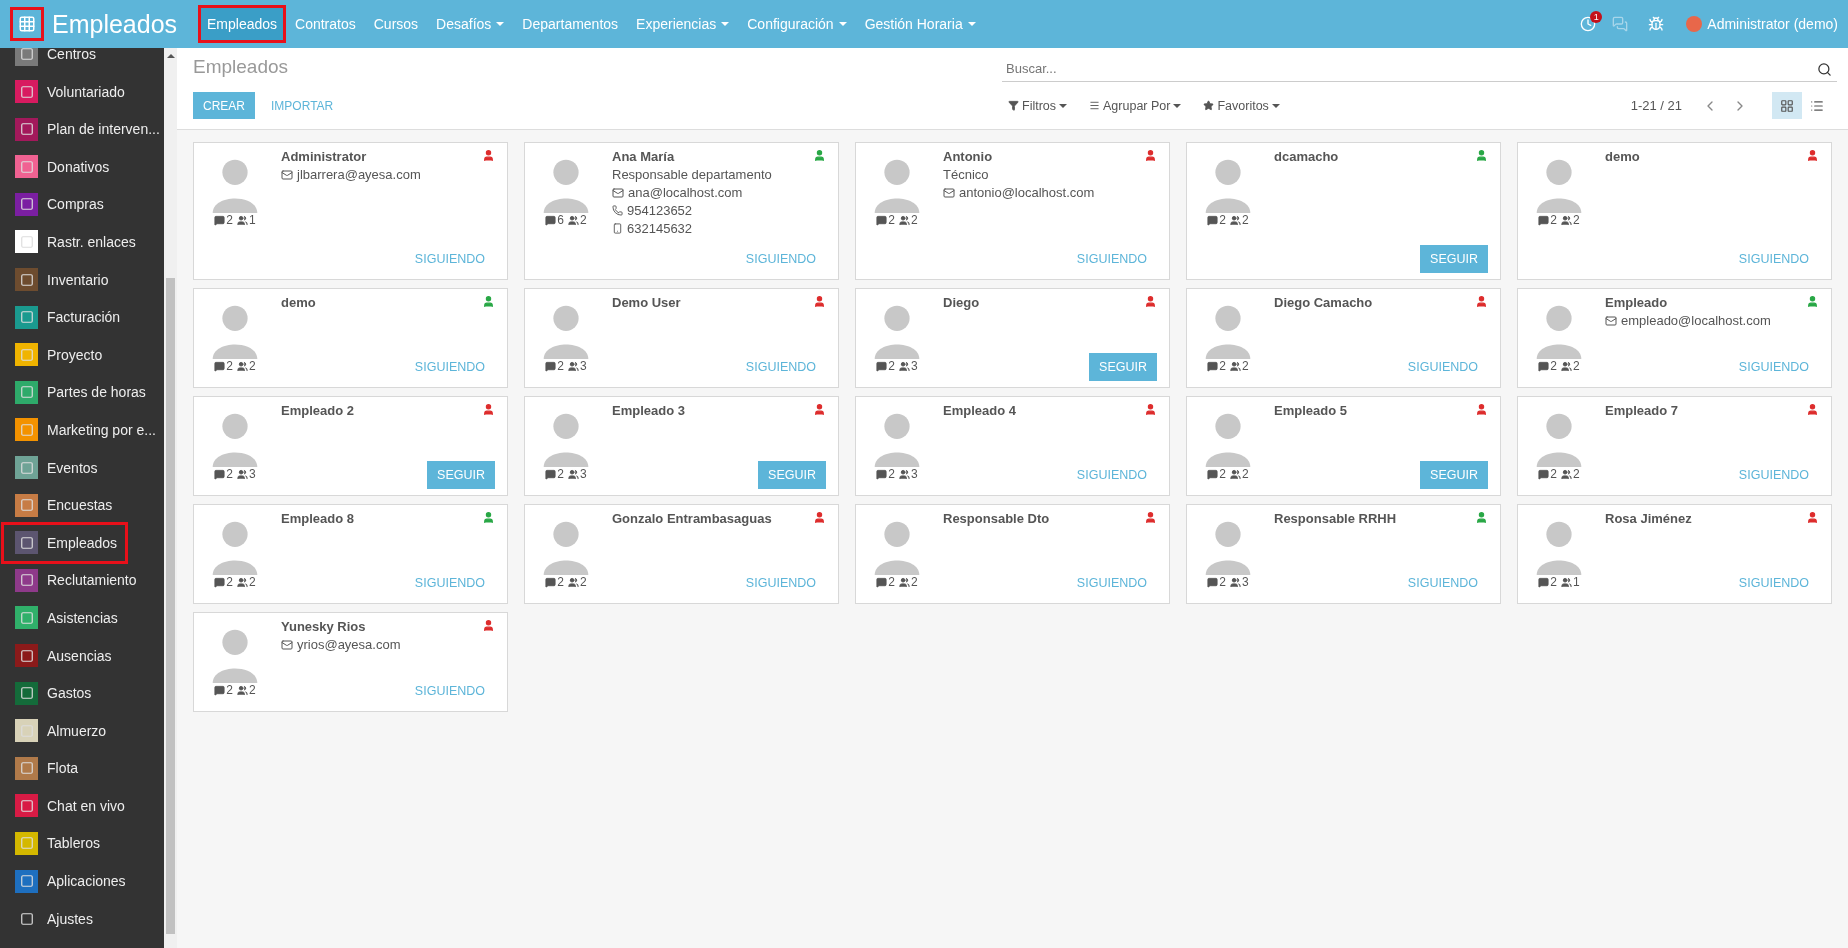 Image resolution: width=1848 pixels, height=948 pixels. I want to click on employee-card: 2 2 Empleado 5 SEGUIR, so click(1343, 446).